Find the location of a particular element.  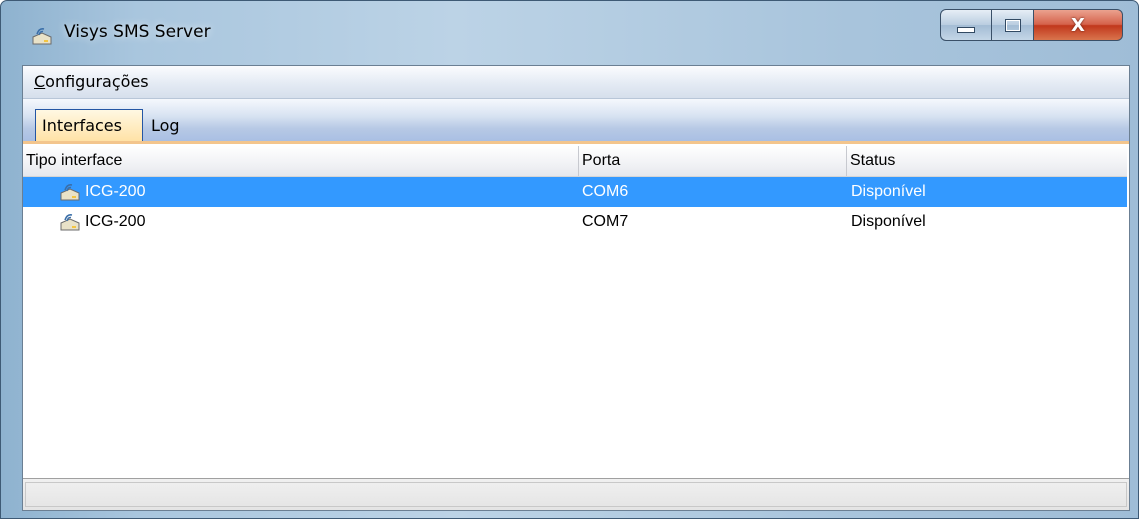

maximize-button is located at coordinates (1013, 25).